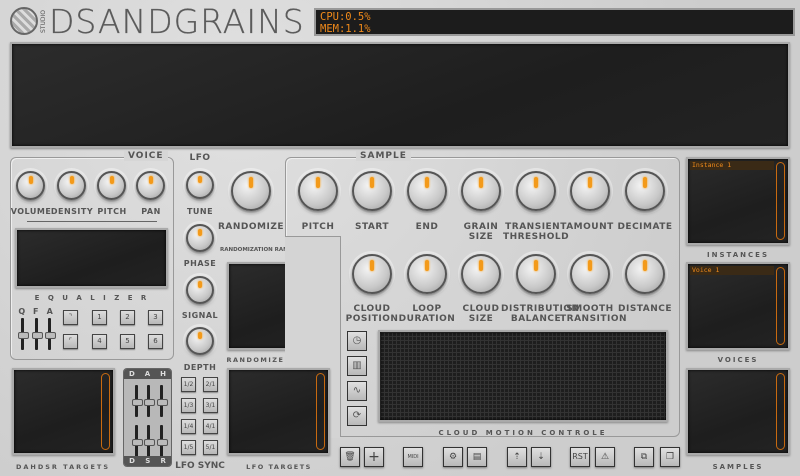  I want to click on eq-band-6-button: 6, so click(155, 341).